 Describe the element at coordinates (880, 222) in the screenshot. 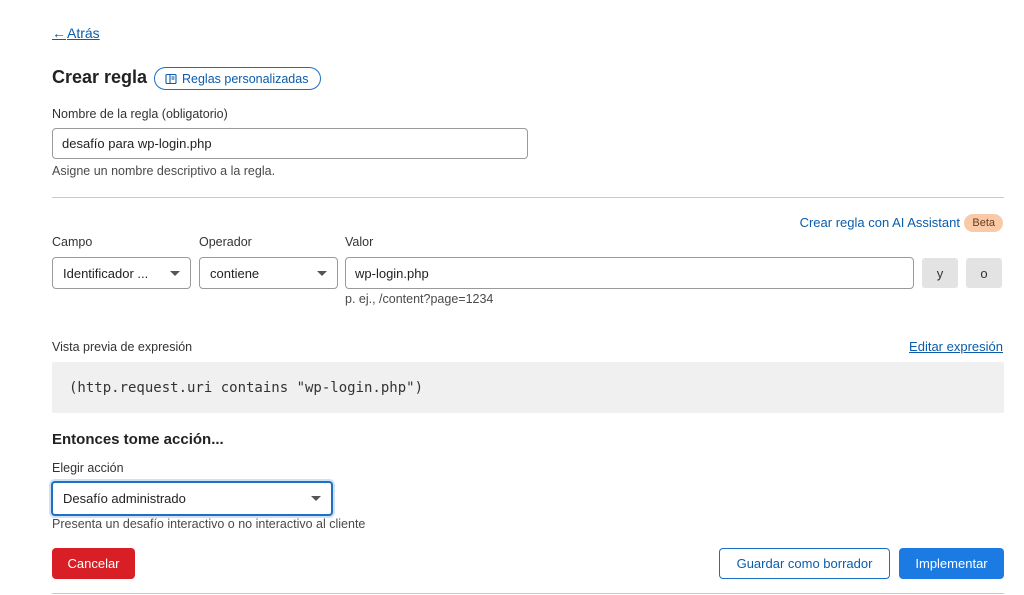

I see `ai-assistant-link: Crear regla con AI Assistant` at that location.